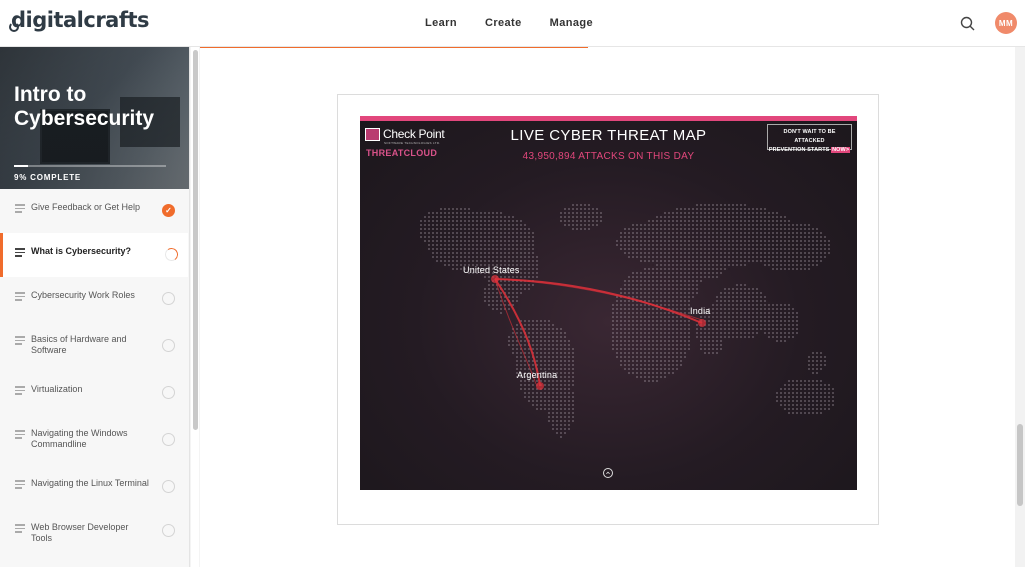 This screenshot has width=1025, height=567. I want to click on lesson-item-active: What is Cybersecurity?, so click(94, 255).